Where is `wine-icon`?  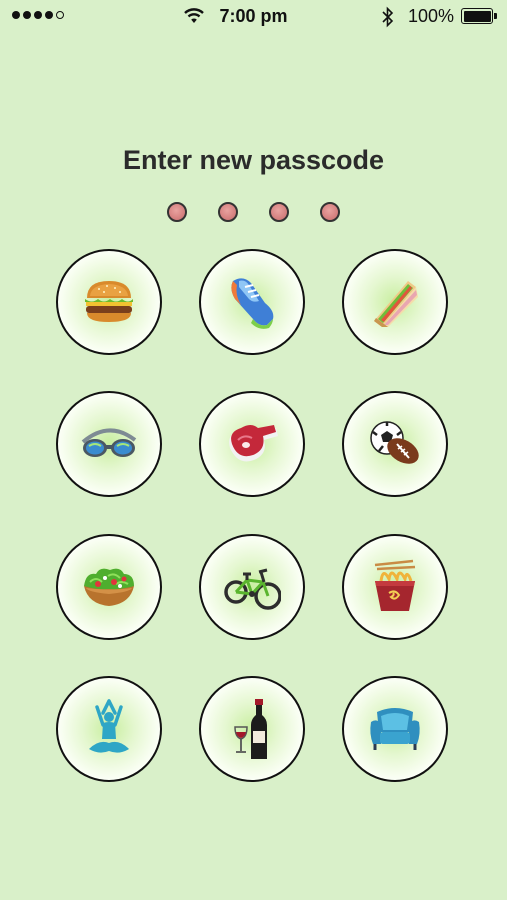
wine-icon is located at coordinates (250, 729).